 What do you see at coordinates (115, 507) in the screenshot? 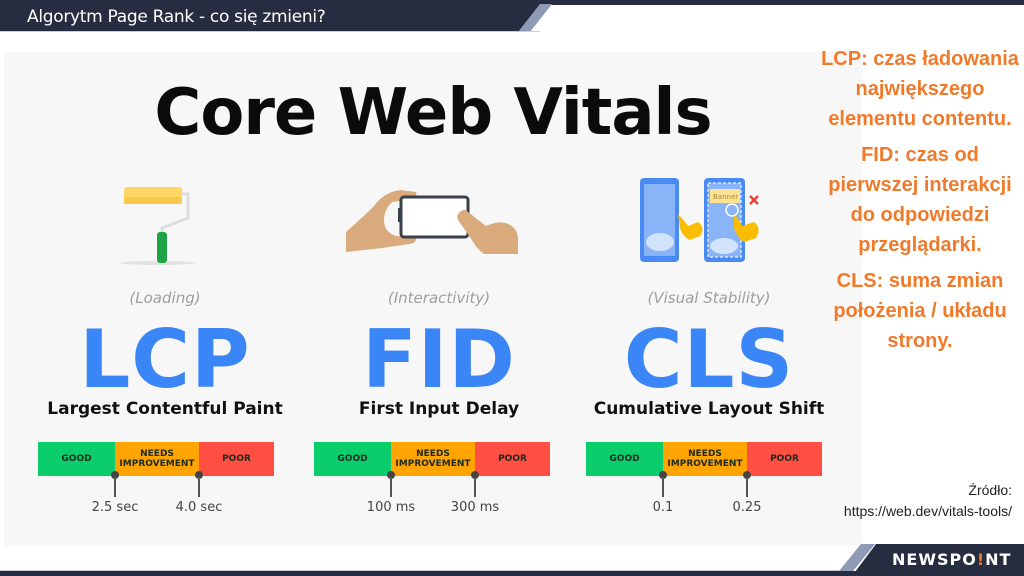
I see `threshold-label: 2.5 sec` at bounding box center [115, 507].